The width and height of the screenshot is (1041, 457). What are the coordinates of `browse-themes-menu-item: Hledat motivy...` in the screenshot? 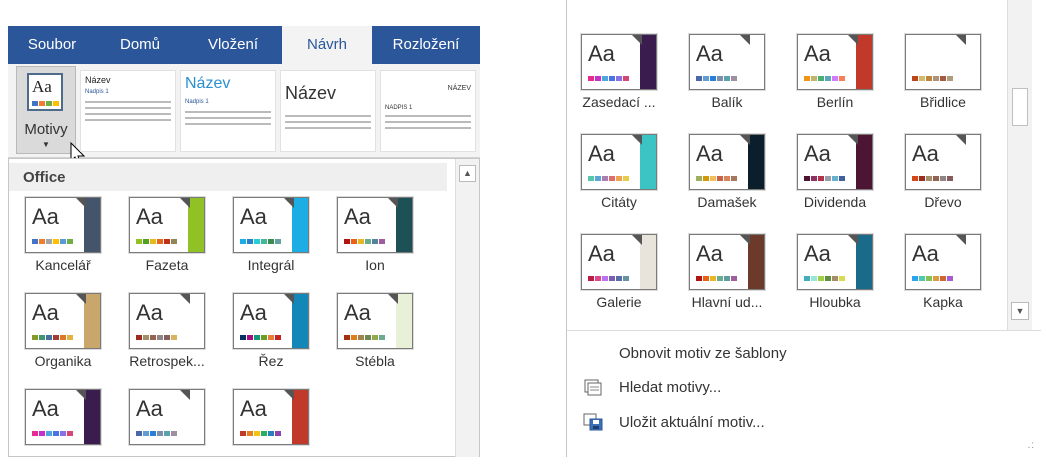 It's located at (670, 387).